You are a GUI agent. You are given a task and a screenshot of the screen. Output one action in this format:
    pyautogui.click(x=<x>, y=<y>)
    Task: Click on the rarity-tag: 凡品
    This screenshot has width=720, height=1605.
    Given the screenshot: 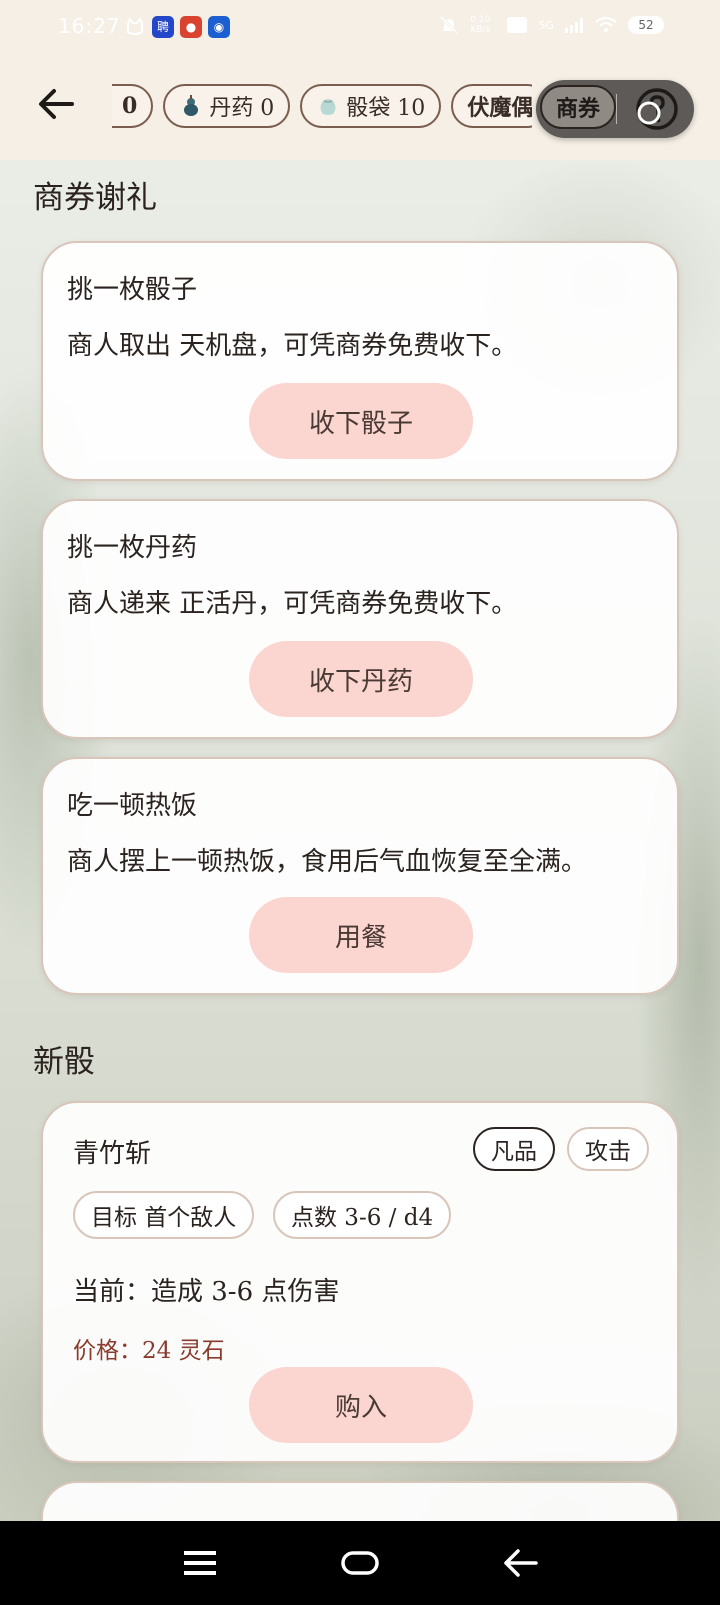 What is the action you would take?
    pyautogui.click(x=514, y=1149)
    